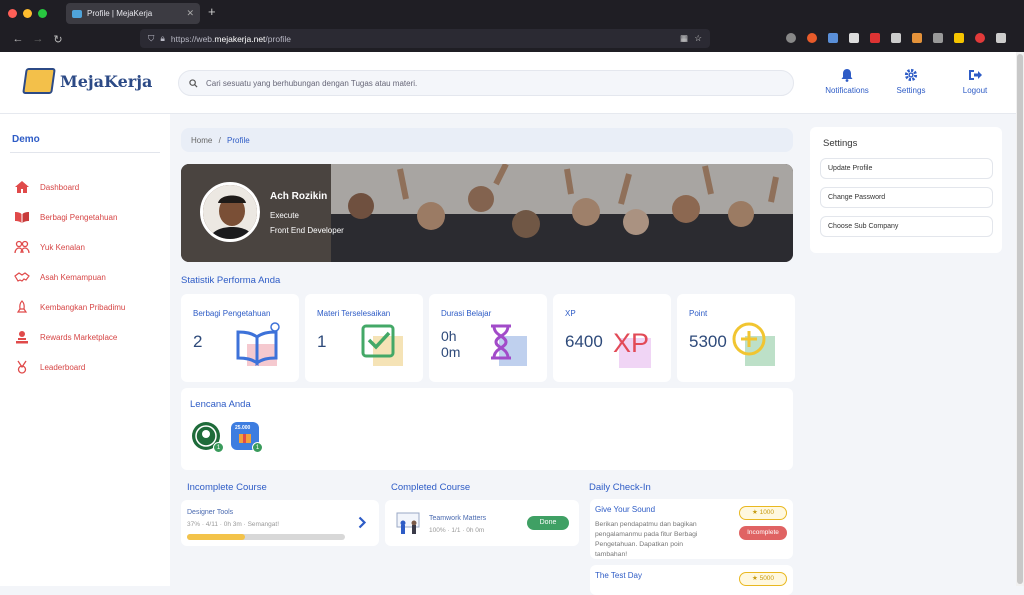  I want to click on voucher-amount: 25.000, so click(243, 428).